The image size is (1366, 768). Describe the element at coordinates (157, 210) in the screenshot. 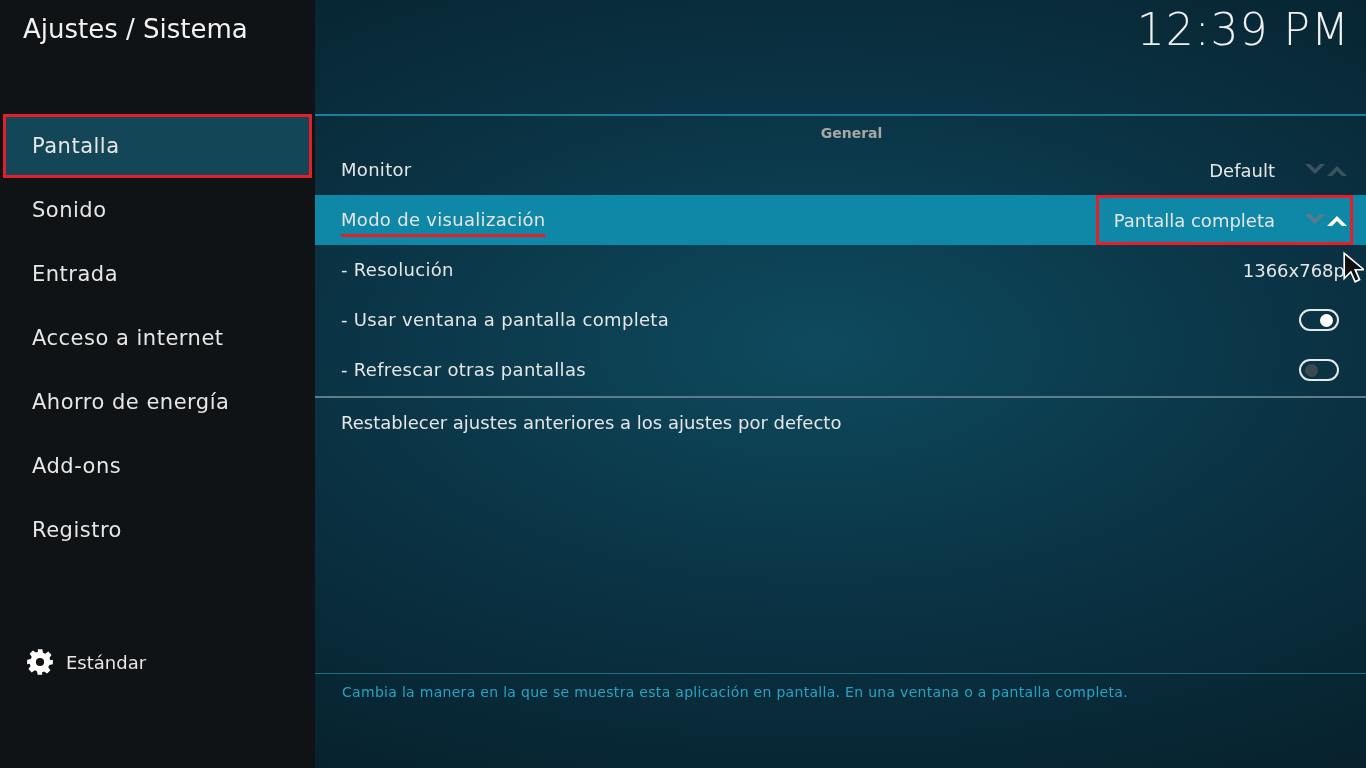

I see `sidebar-item: Sonido` at that location.